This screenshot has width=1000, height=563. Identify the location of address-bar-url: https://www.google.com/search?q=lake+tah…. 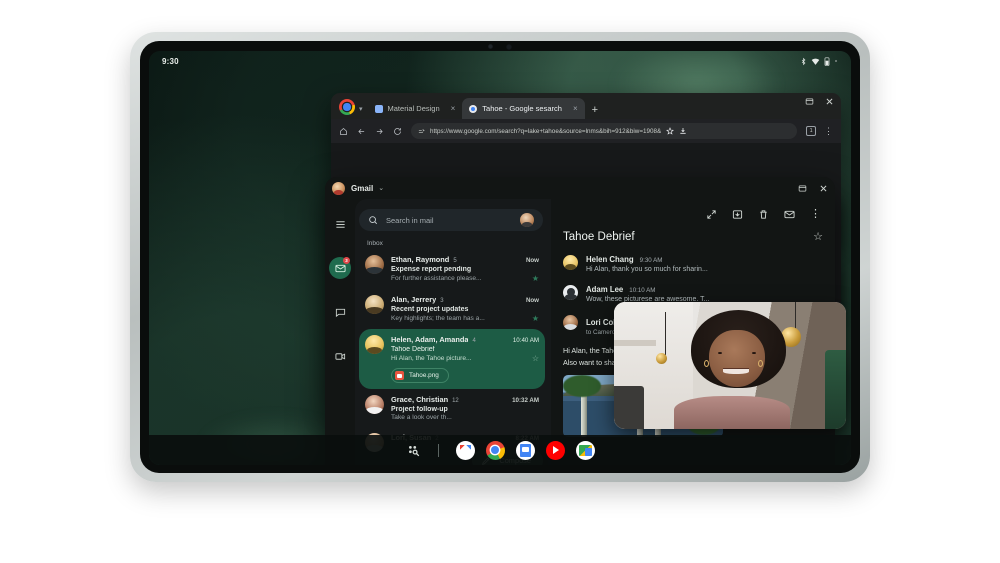
(546, 131).